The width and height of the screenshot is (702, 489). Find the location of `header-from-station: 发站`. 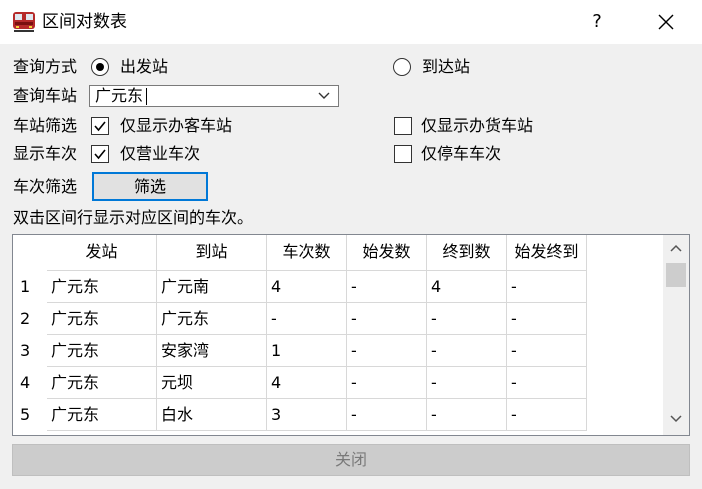

header-from-station: 发站 is located at coordinates (102, 253).